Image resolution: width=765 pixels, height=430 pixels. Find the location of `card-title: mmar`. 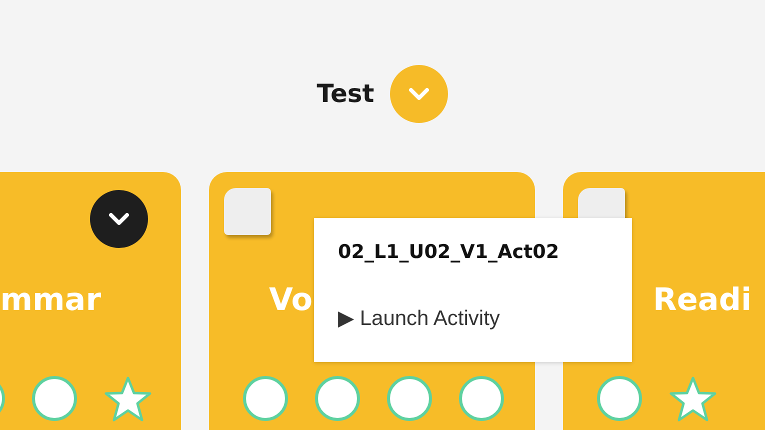

card-title: mmar is located at coordinates (50, 300).